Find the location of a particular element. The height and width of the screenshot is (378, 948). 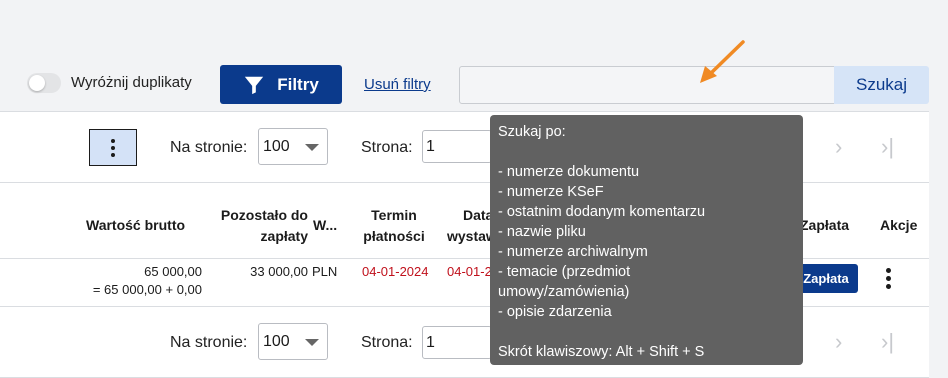

cell-gross-value: 65 000,00 is located at coordinates (173, 271).